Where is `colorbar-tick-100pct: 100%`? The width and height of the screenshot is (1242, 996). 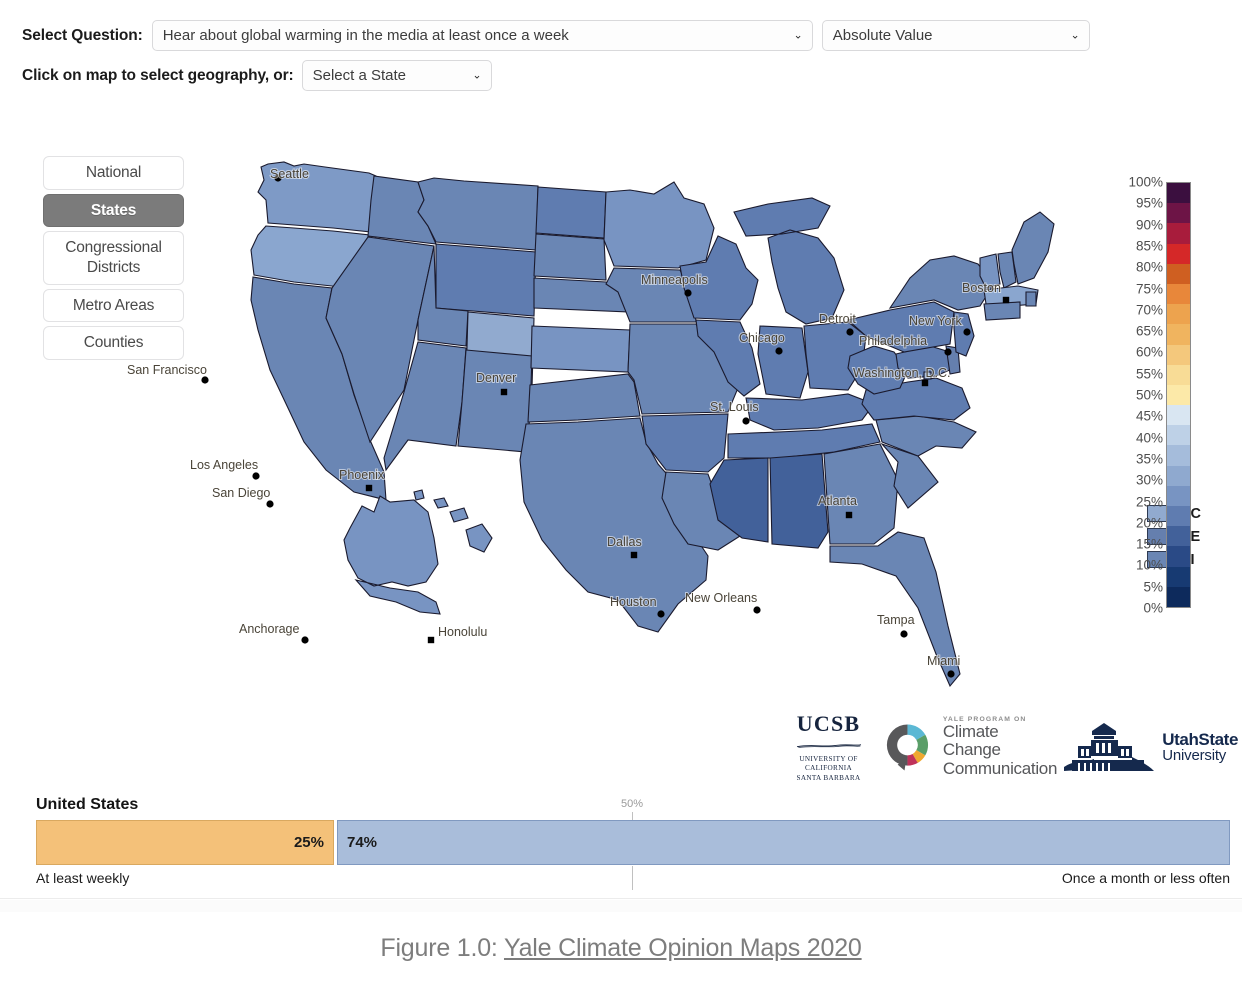
colorbar-tick-100pct: 100% is located at coordinates (1145, 182).